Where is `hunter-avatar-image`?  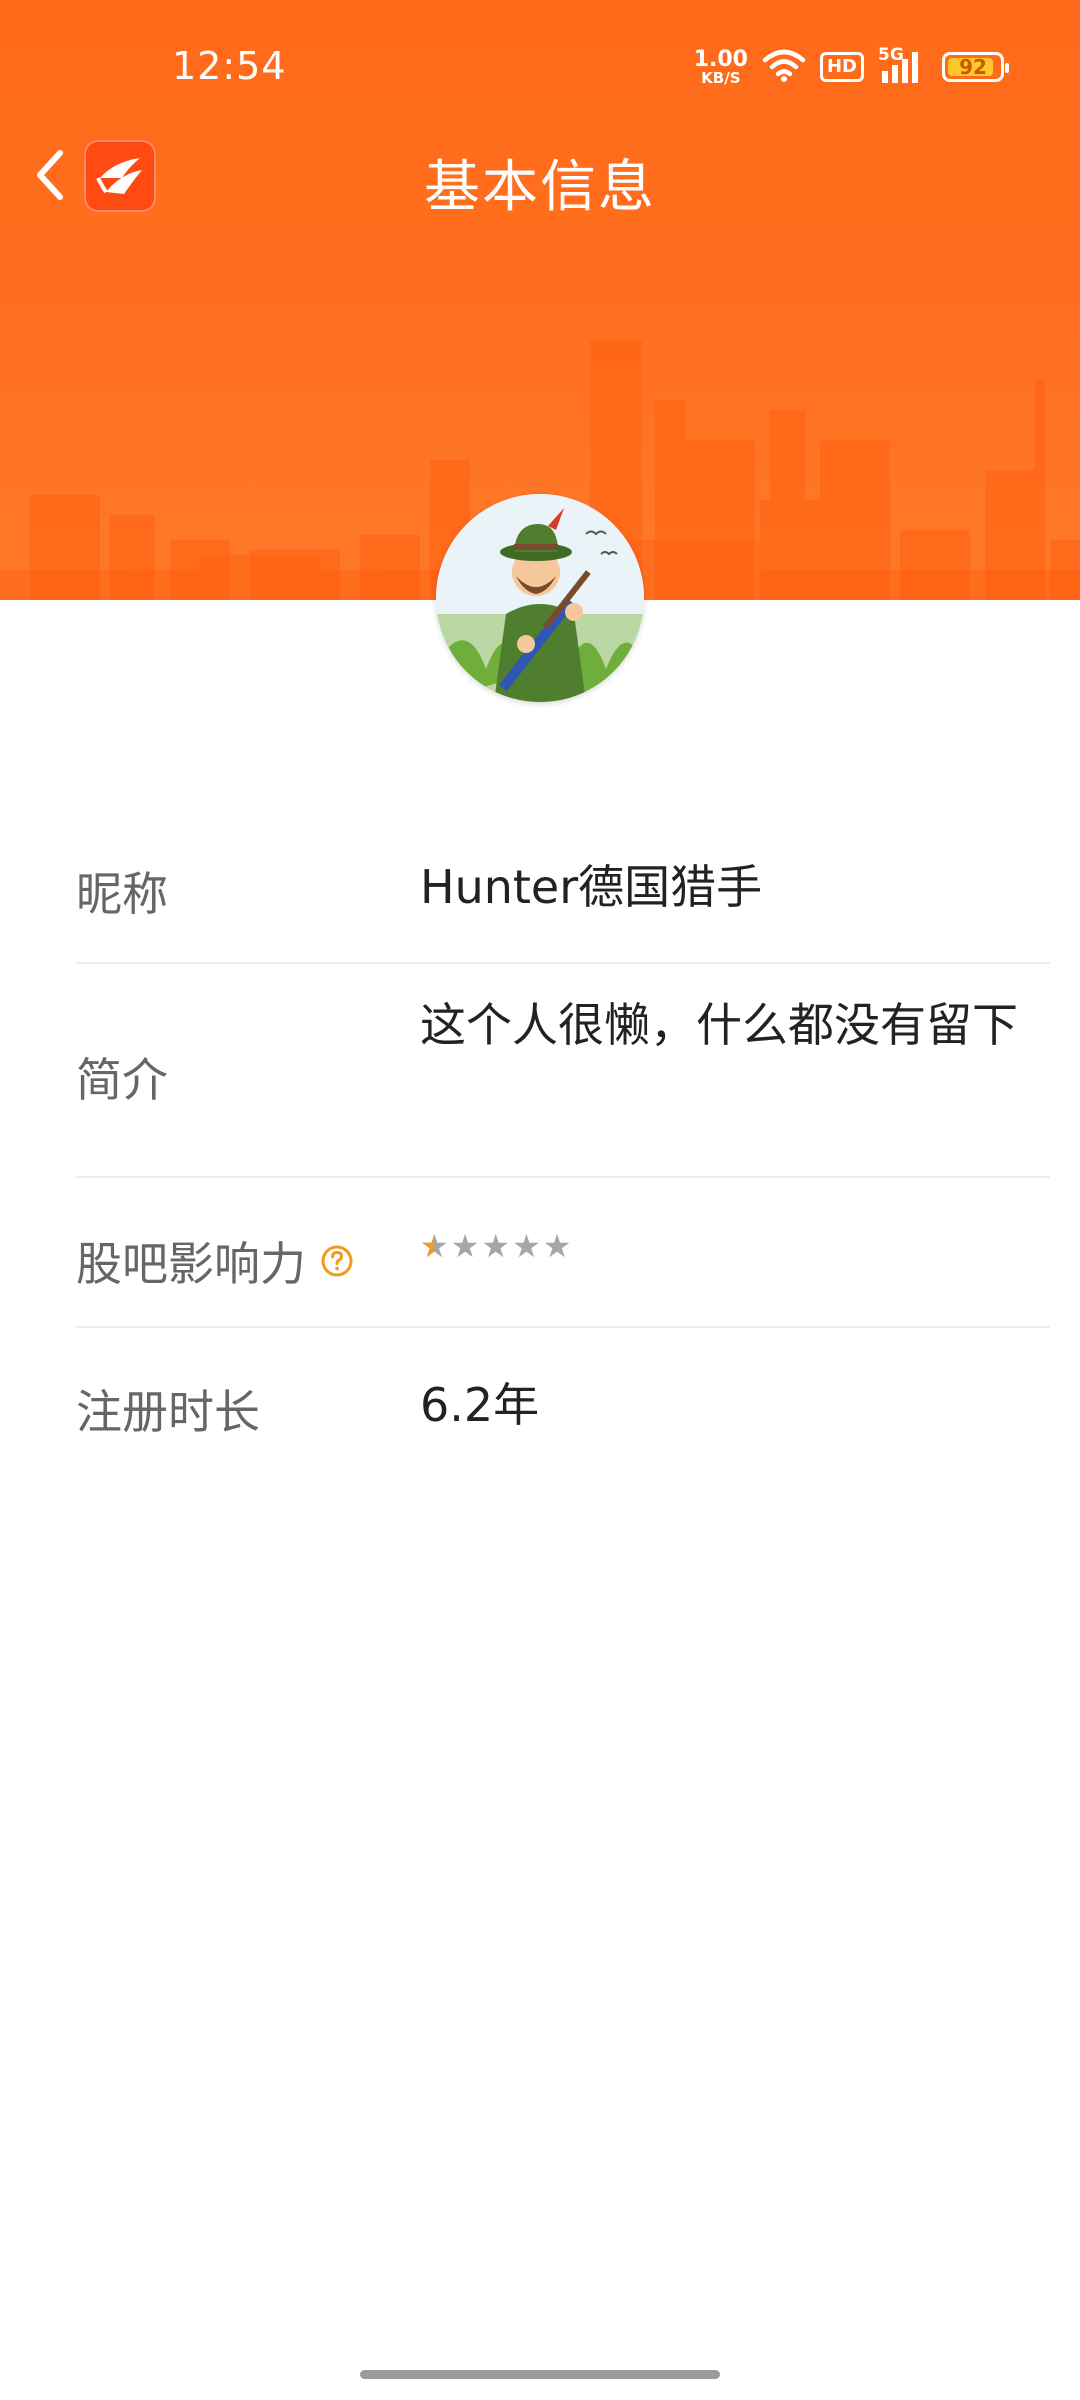 hunter-avatar-image is located at coordinates (540, 598).